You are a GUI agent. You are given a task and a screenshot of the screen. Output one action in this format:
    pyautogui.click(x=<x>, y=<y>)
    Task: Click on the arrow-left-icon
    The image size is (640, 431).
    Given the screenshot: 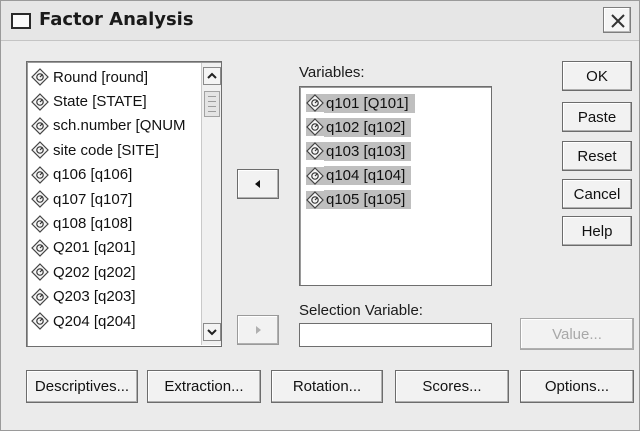 What is the action you would take?
    pyautogui.click(x=257, y=184)
    